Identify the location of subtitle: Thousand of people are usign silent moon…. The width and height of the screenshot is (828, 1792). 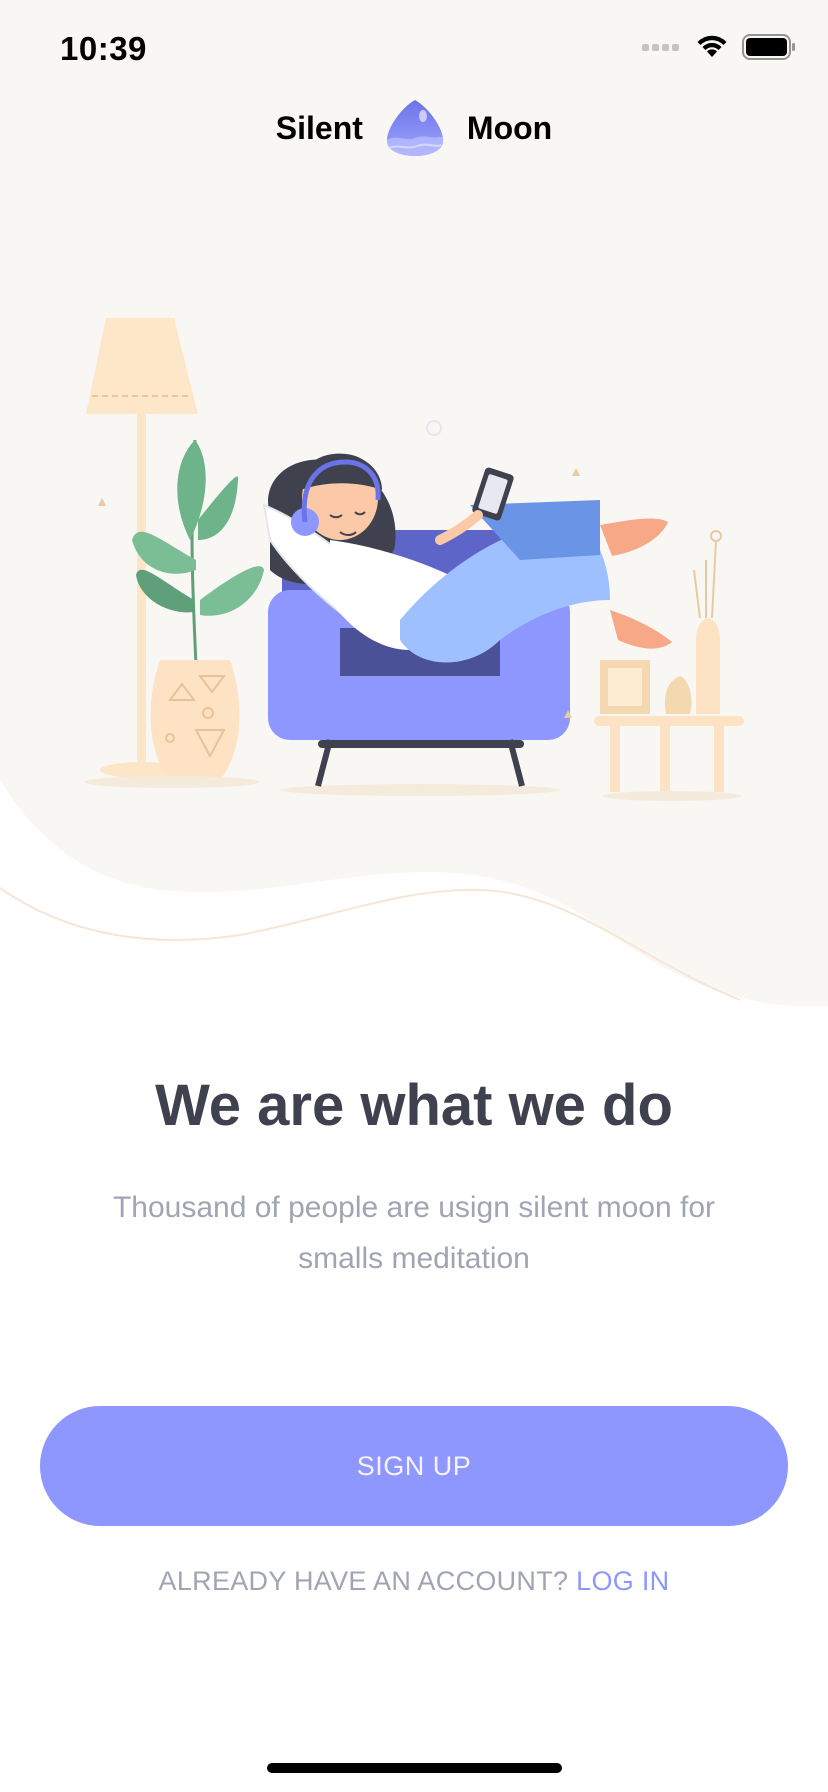
(414, 1233).